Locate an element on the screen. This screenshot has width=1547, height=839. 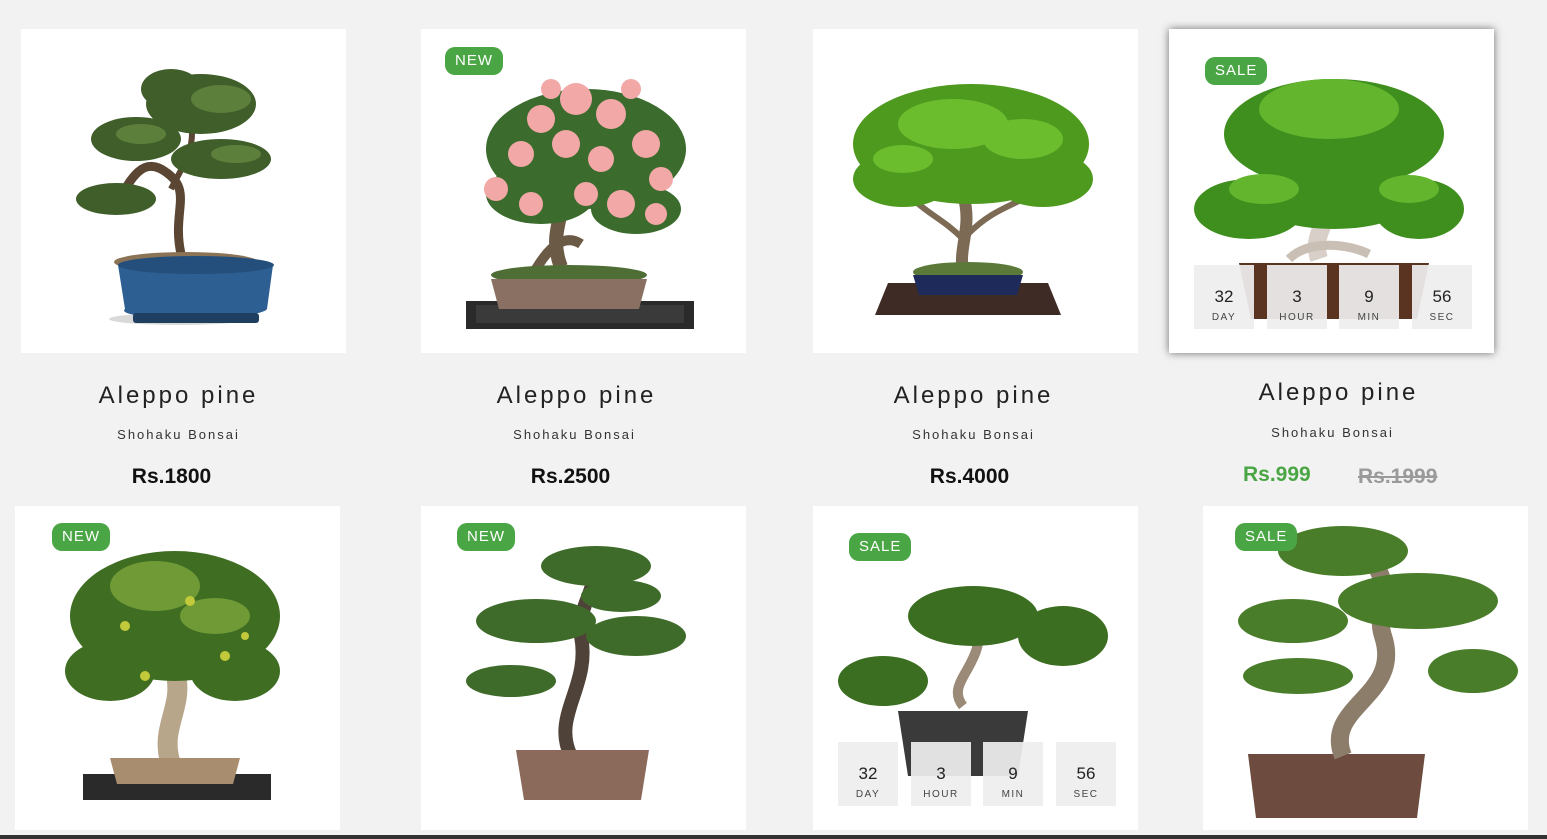
product-brand-1: Shohaku Bonsai is located at coordinates (178, 434).